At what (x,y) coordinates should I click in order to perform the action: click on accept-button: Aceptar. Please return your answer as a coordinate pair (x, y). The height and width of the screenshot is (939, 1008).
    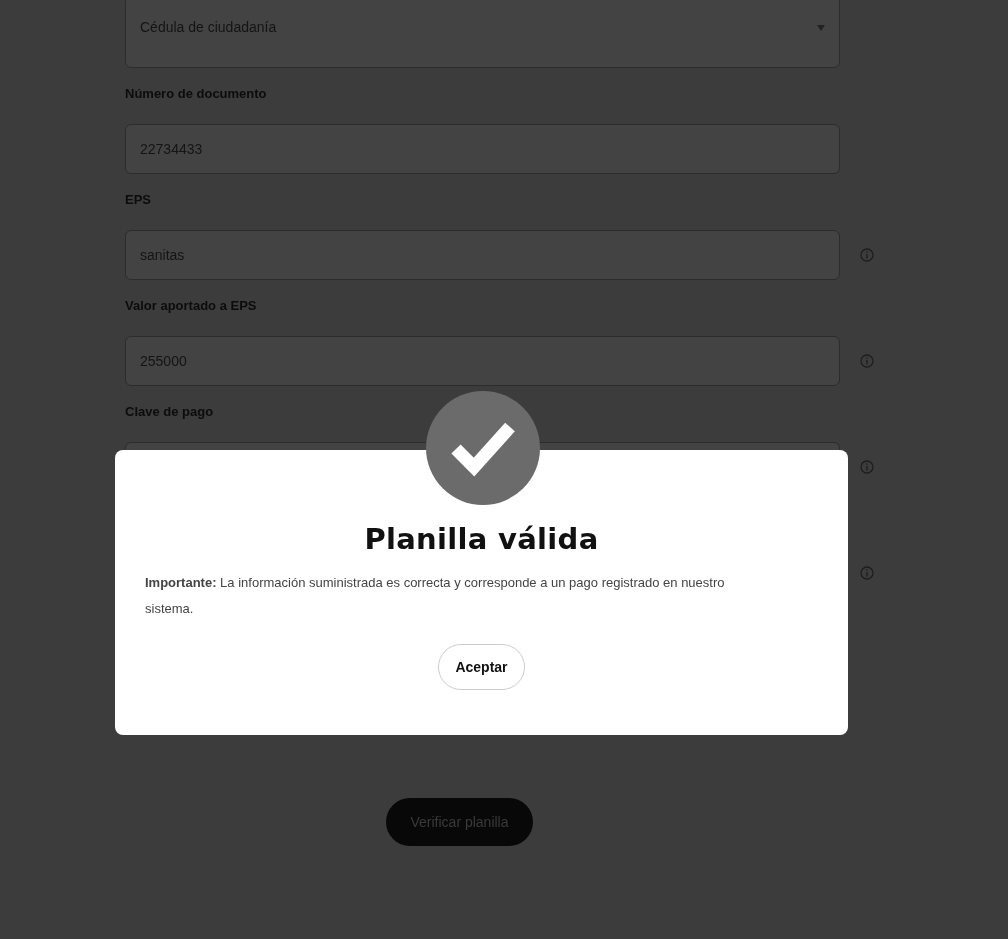
    Looking at the image, I should click on (481, 667).